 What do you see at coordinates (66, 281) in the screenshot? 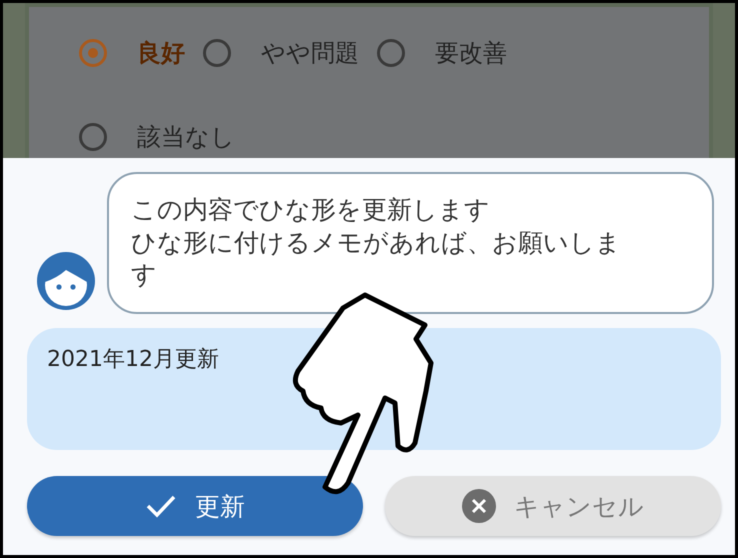
I see `avatar-icon` at bounding box center [66, 281].